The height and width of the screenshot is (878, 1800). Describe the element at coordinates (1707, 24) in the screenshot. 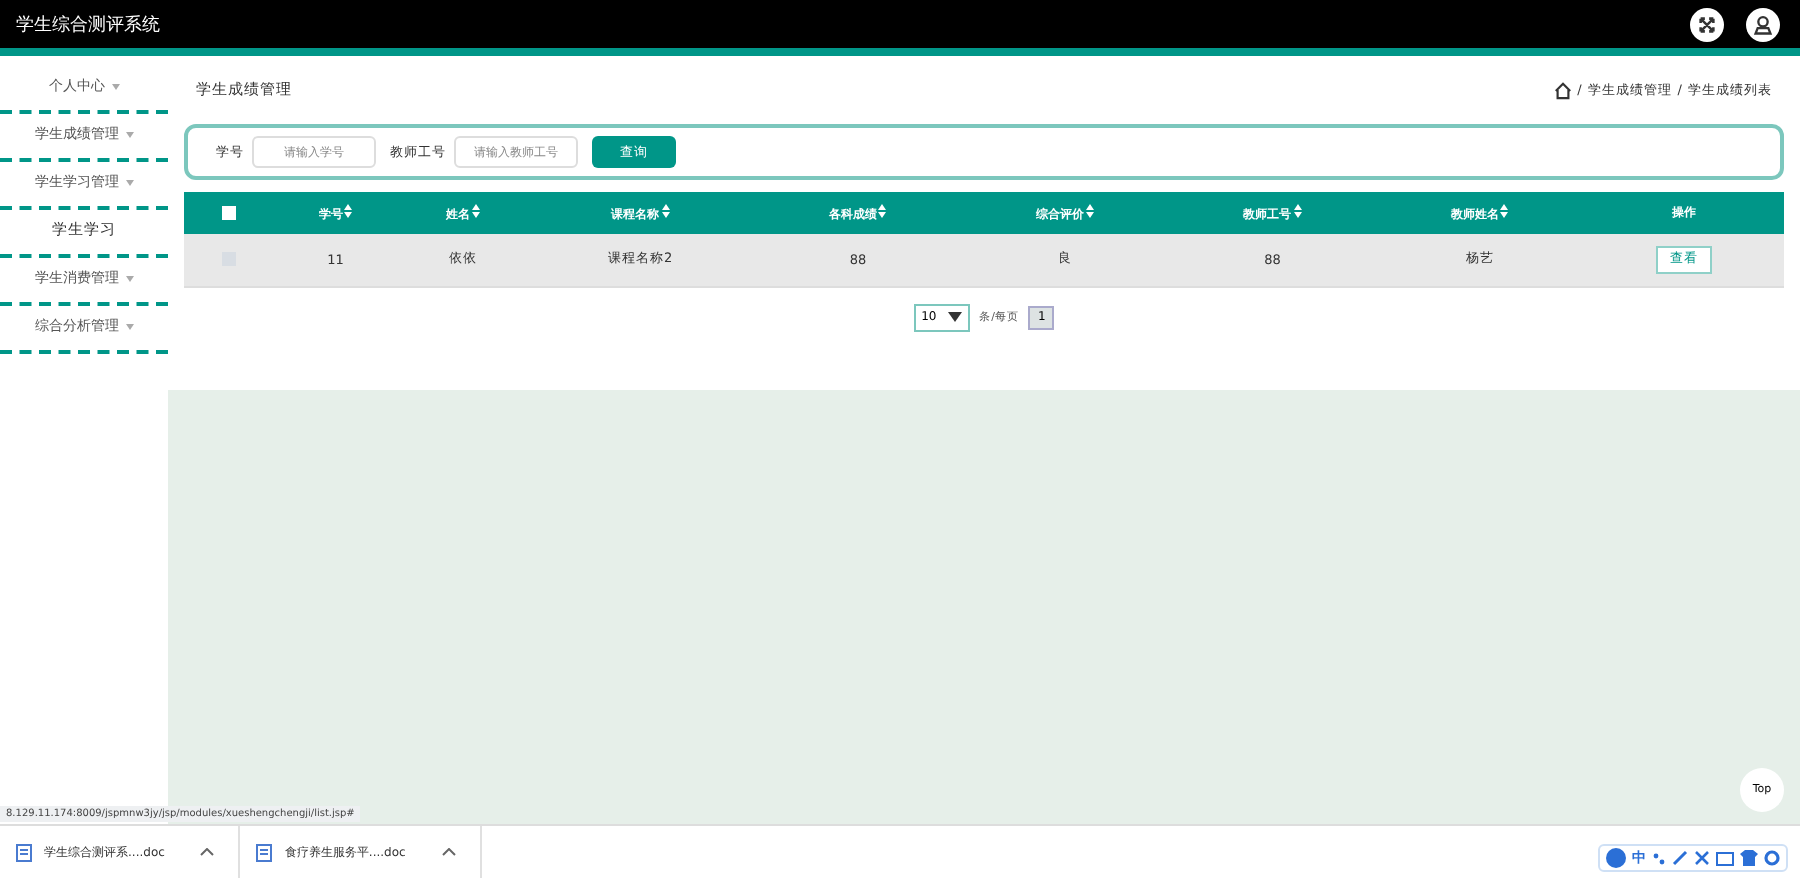

I see `fullscreen-icon` at that location.